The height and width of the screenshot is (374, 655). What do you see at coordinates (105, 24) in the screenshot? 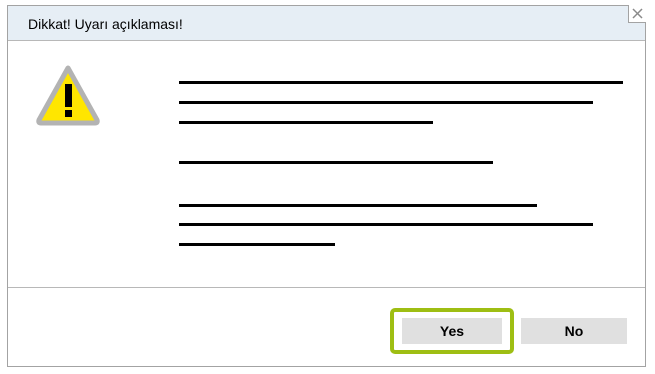
I see `dialog-title: Dikkat! Uyarı açıklaması!` at bounding box center [105, 24].